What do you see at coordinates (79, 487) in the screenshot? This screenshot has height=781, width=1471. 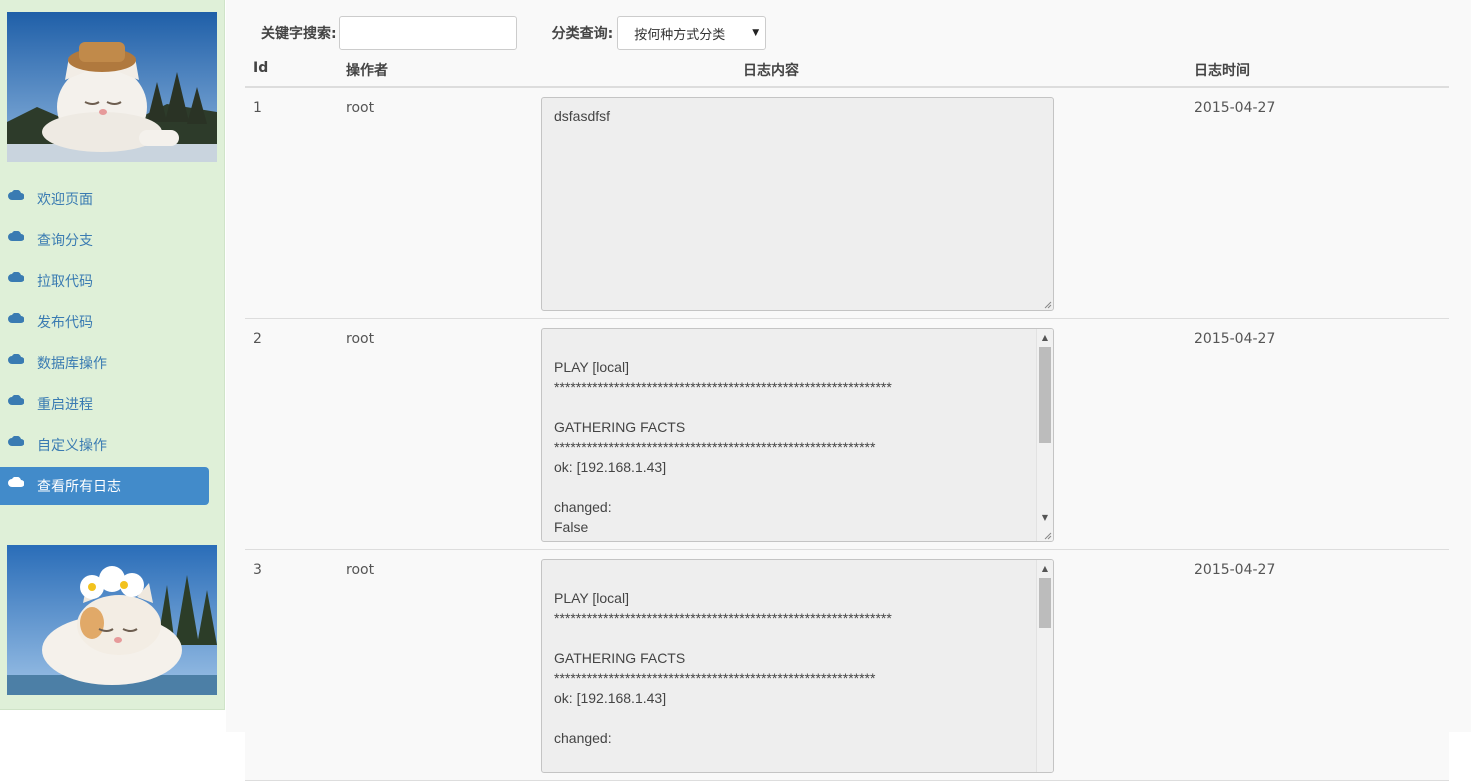 I see `sidebar-item-label: 查看所有日志` at bounding box center [79, 487].